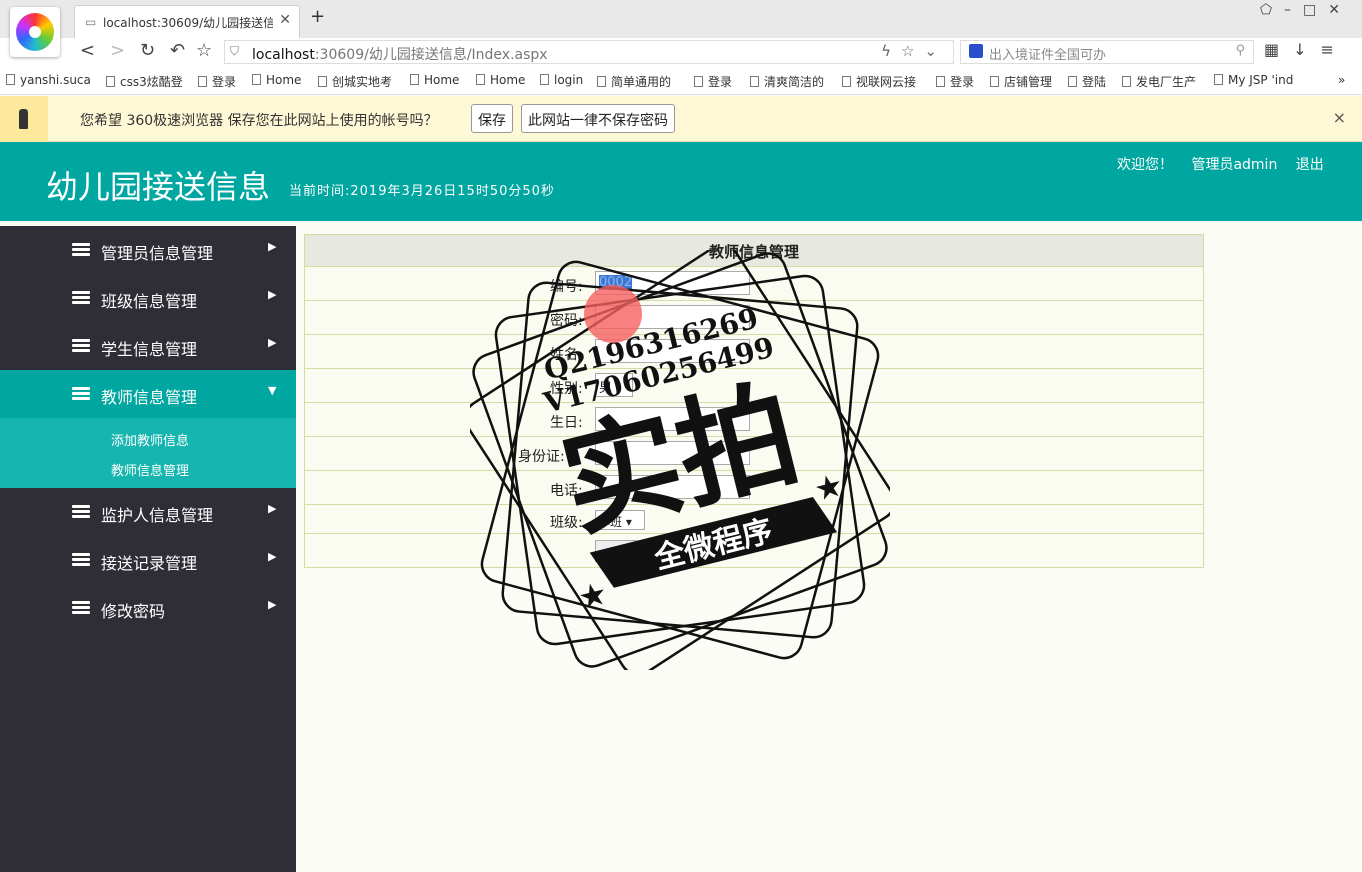  I want to click on back-icon: <, so click(87, 50).